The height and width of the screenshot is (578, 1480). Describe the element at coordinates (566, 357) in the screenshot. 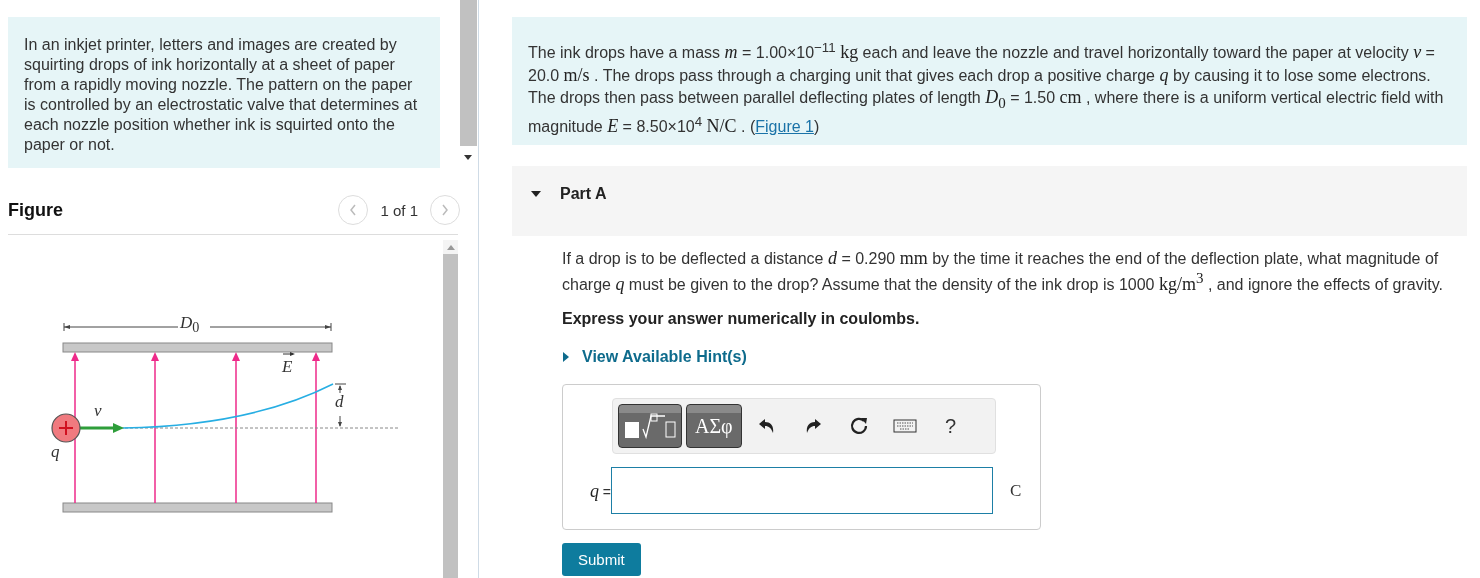

I see `caret-icon` at that location.